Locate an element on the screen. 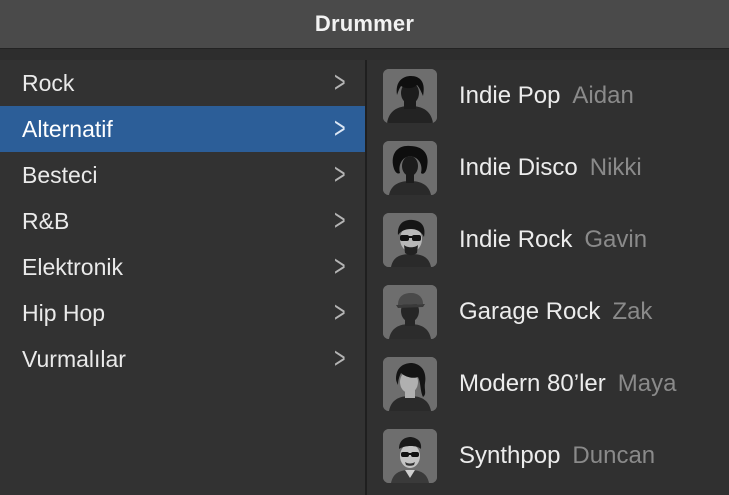  drummer-text: Indie Disco Nikki is located at coordinates (550, 168).